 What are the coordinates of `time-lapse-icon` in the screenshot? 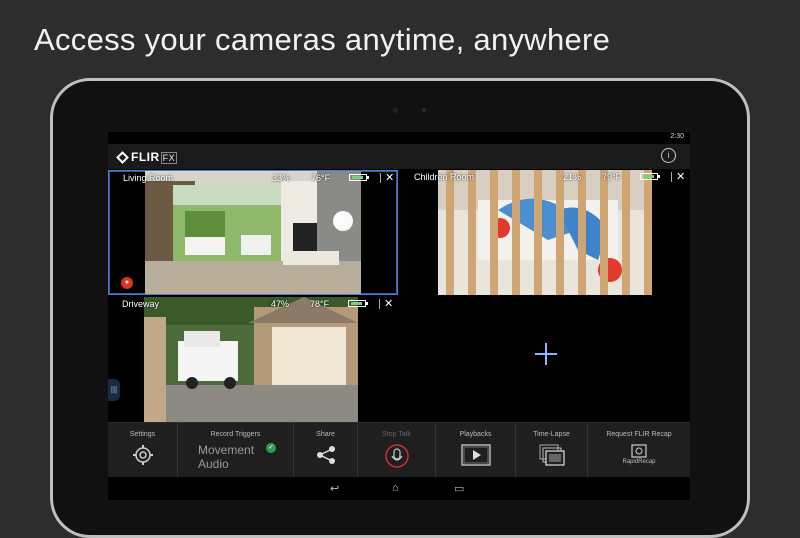 It's located at (552, 455).